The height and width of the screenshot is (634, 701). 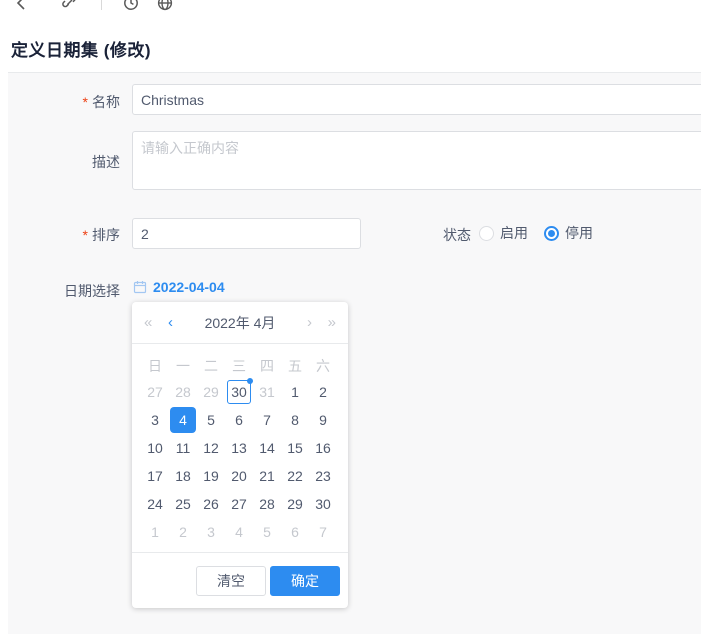 I want to click on confirm-button: 确定, so click(x=305, y=580).